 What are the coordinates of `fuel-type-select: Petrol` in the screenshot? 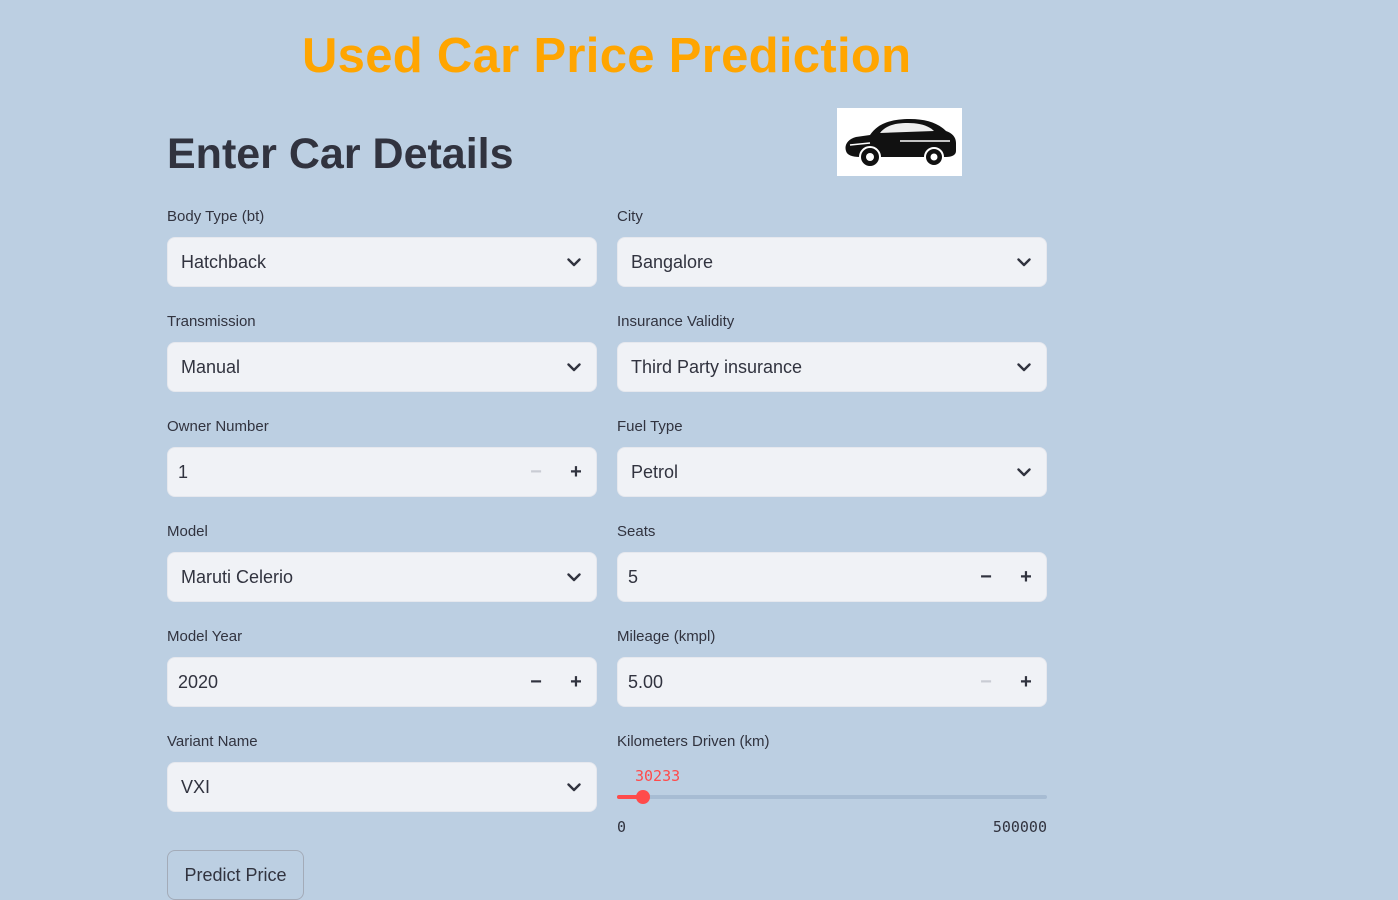 It's located at (832, 472).